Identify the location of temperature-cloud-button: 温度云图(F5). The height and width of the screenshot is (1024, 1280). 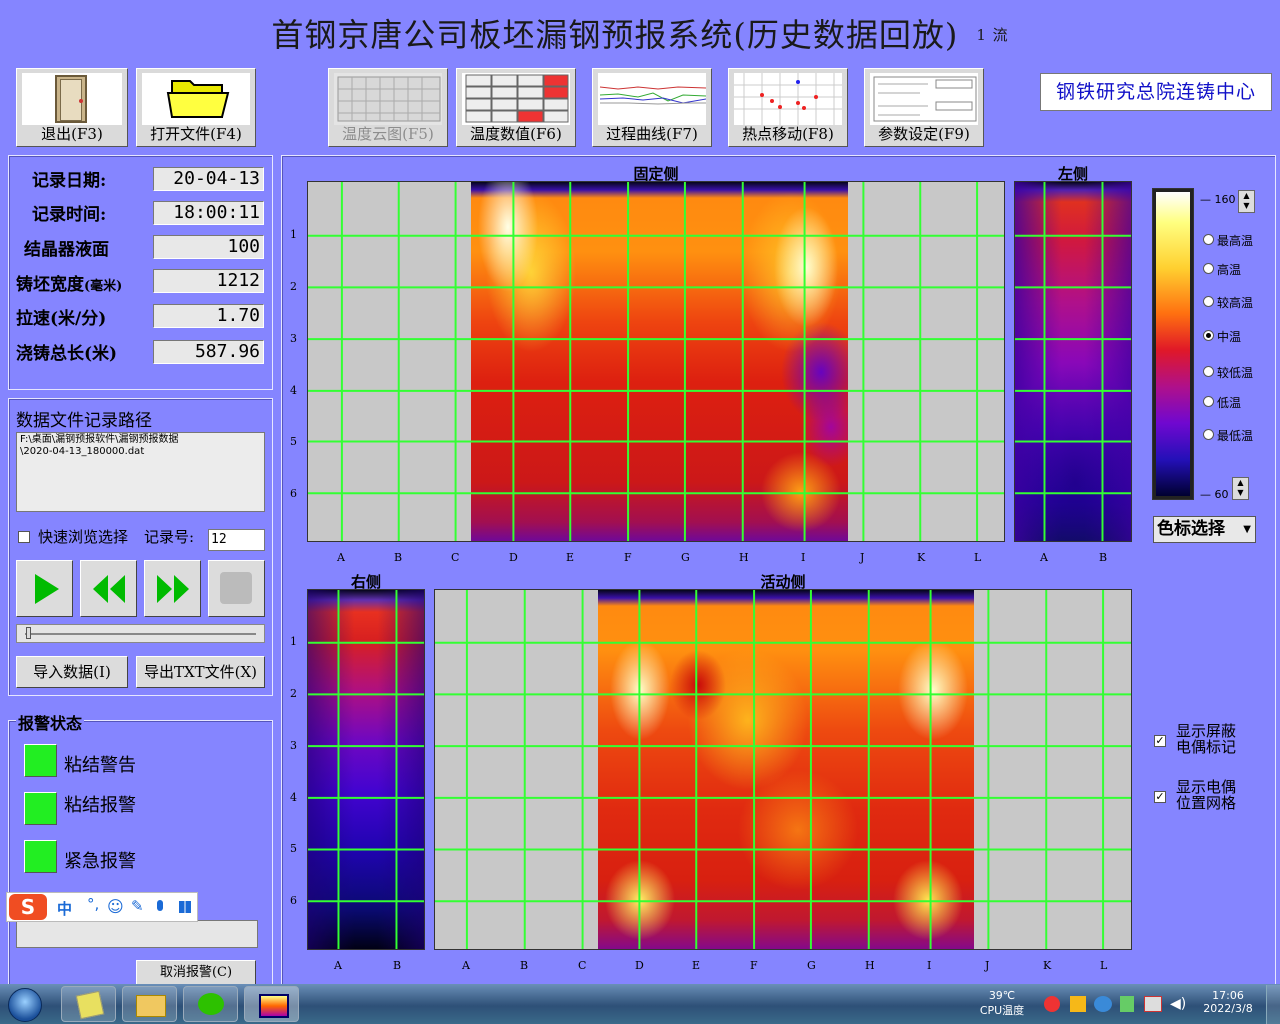
(388, 107).